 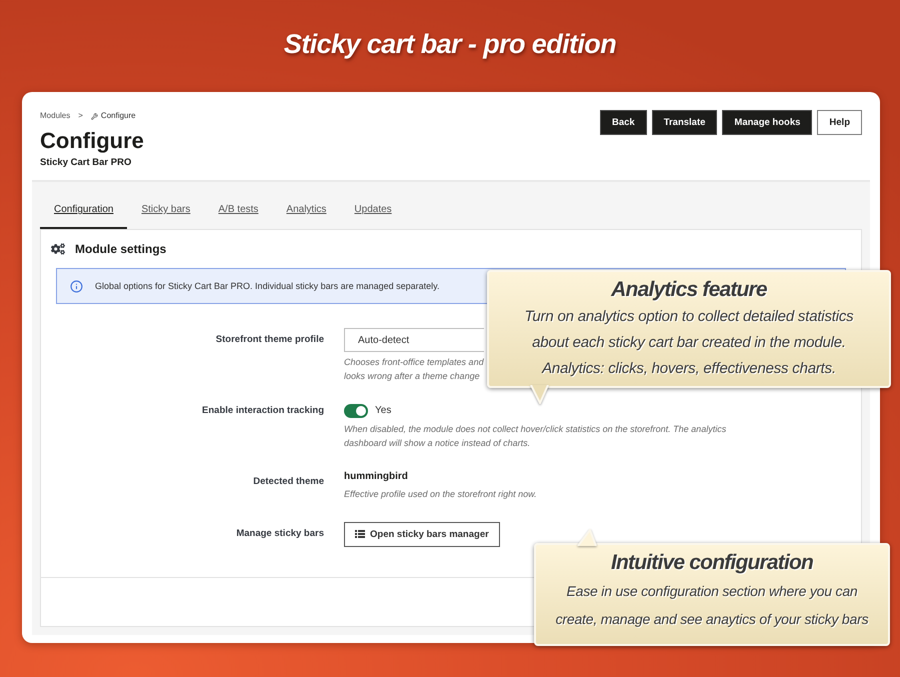 I want to click on select-field: Auto-detect, so click(x=414, y=340).